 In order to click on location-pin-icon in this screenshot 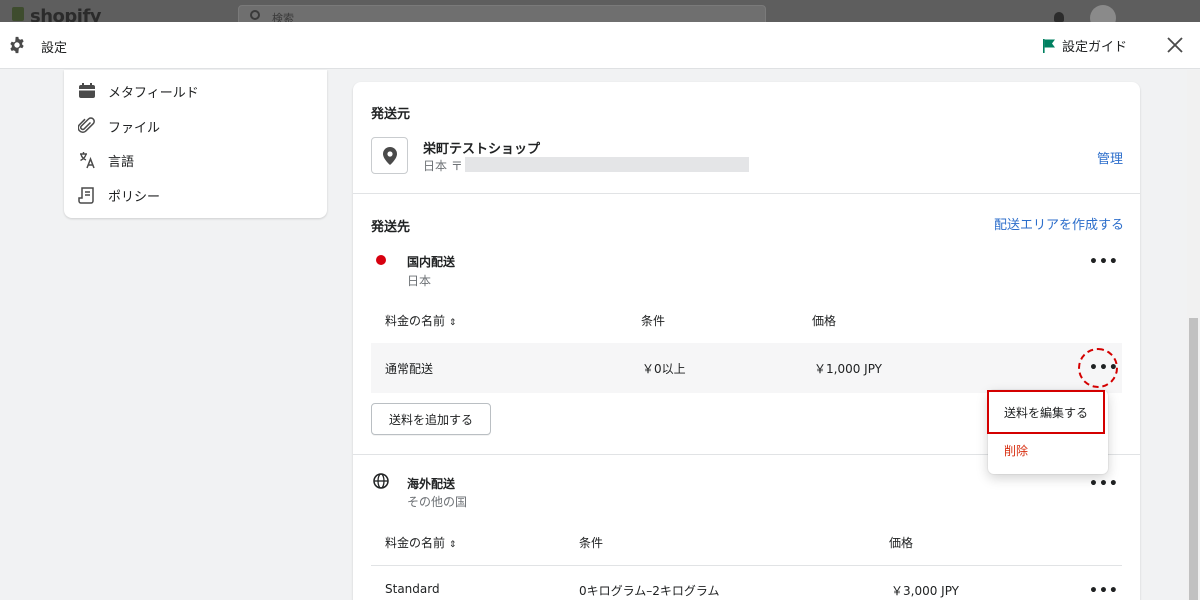, I will do `click(389, 155)`.